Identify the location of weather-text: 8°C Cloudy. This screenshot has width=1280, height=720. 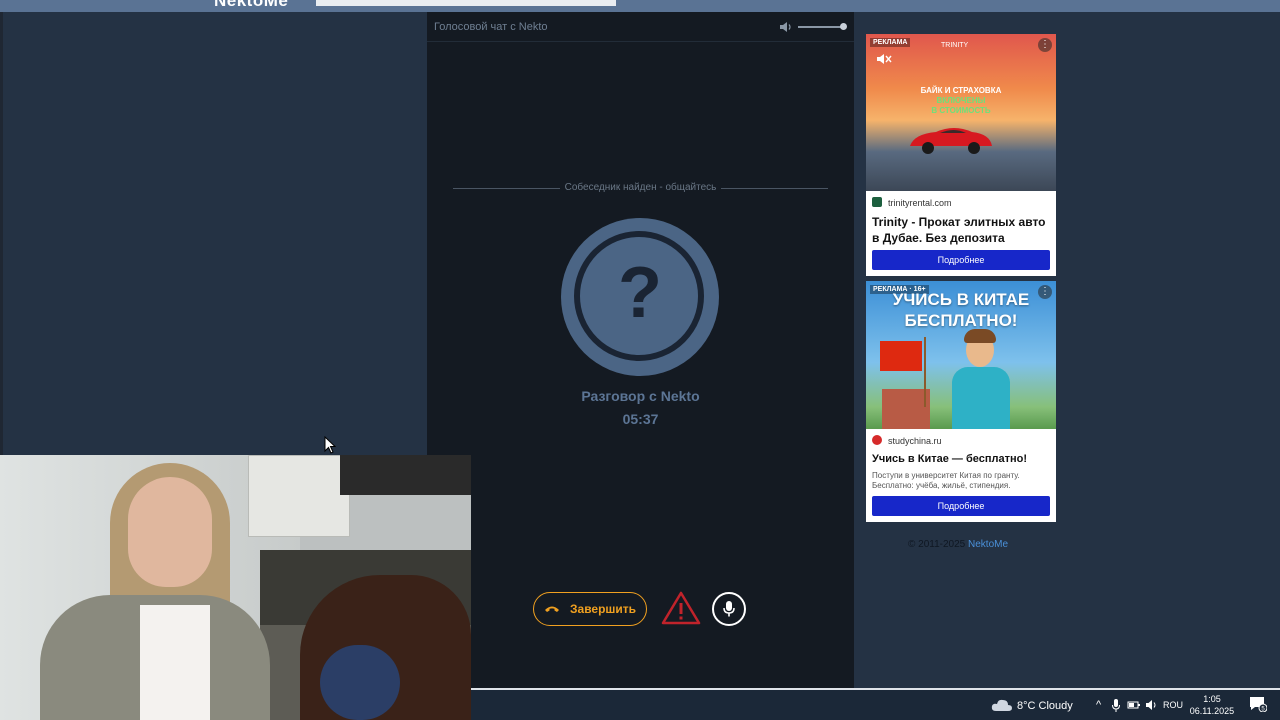
(1045, 706).